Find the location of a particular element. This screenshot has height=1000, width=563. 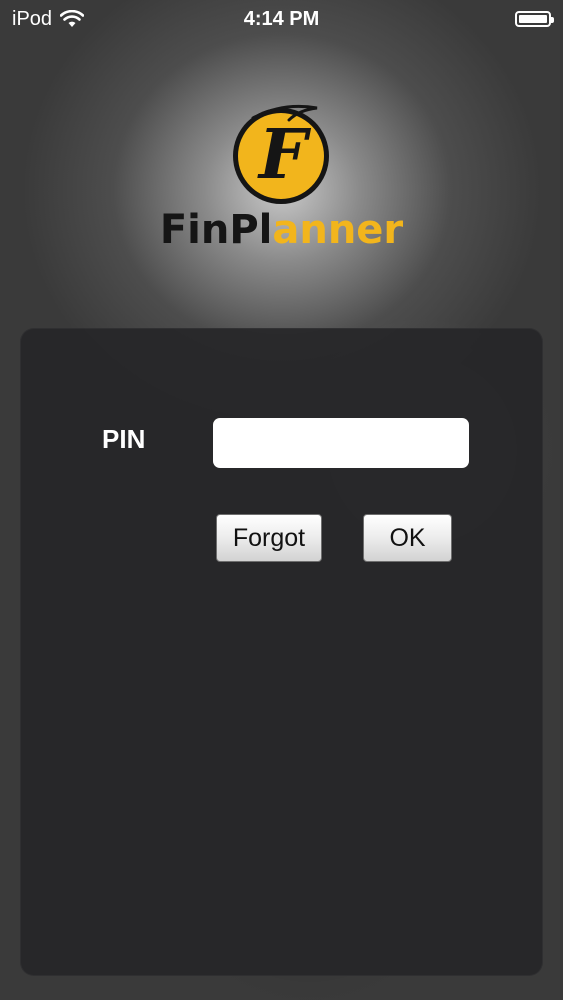

logo-wordmark: FinPlanner is located at coordinates (281, 230).